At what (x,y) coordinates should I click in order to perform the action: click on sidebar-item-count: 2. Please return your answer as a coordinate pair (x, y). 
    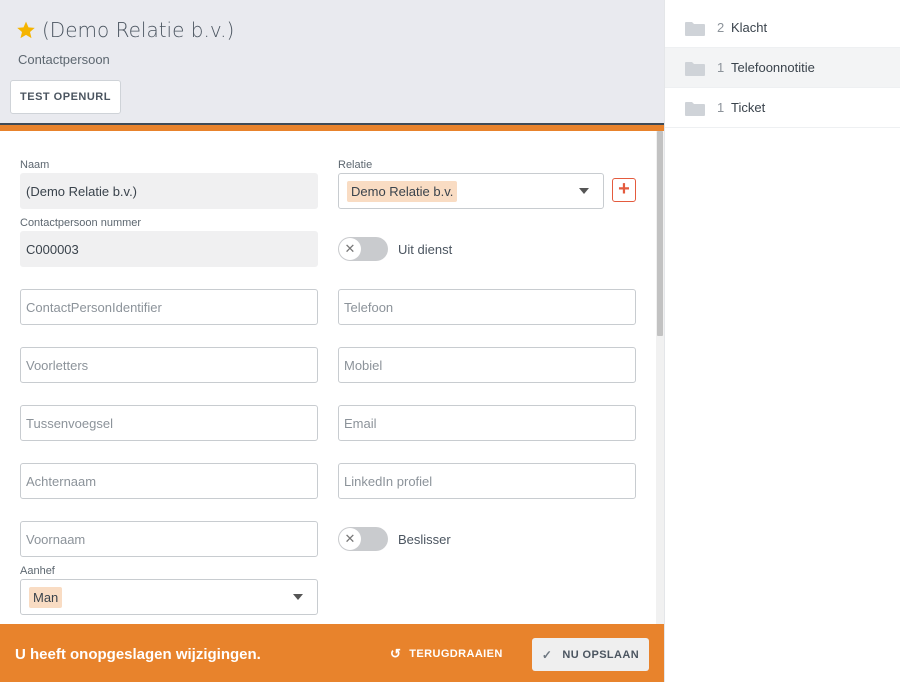
    Looking at the image, I should click on (721, 27).